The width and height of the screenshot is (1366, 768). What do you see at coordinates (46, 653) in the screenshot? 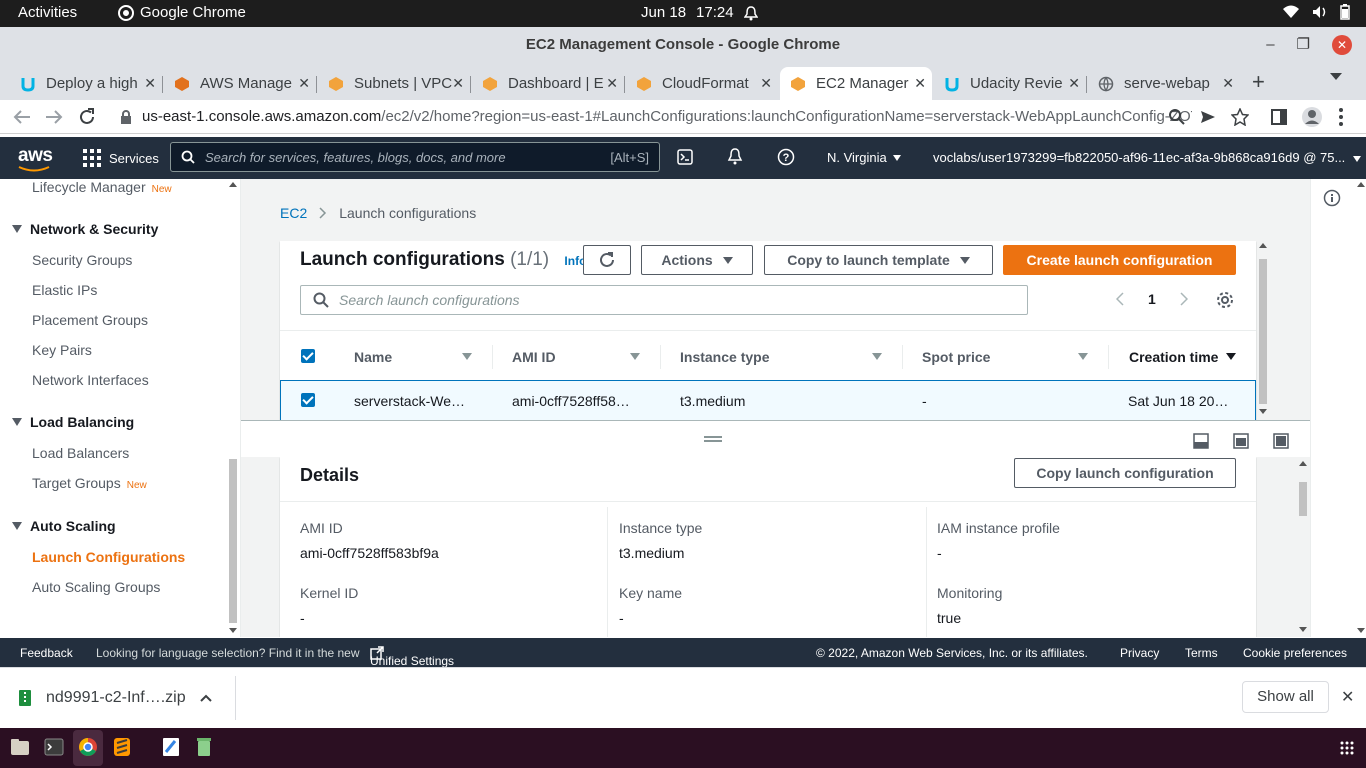
I see `feedback-link: Feedback` at bounding box center [46, 653].